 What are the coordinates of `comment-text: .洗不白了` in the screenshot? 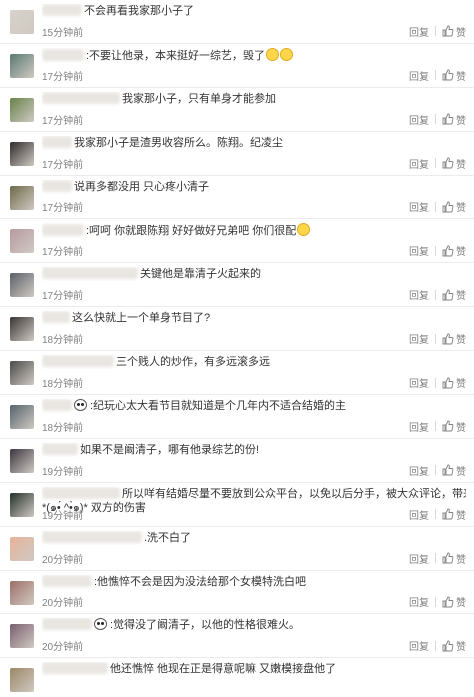 It's located at (168, 537).